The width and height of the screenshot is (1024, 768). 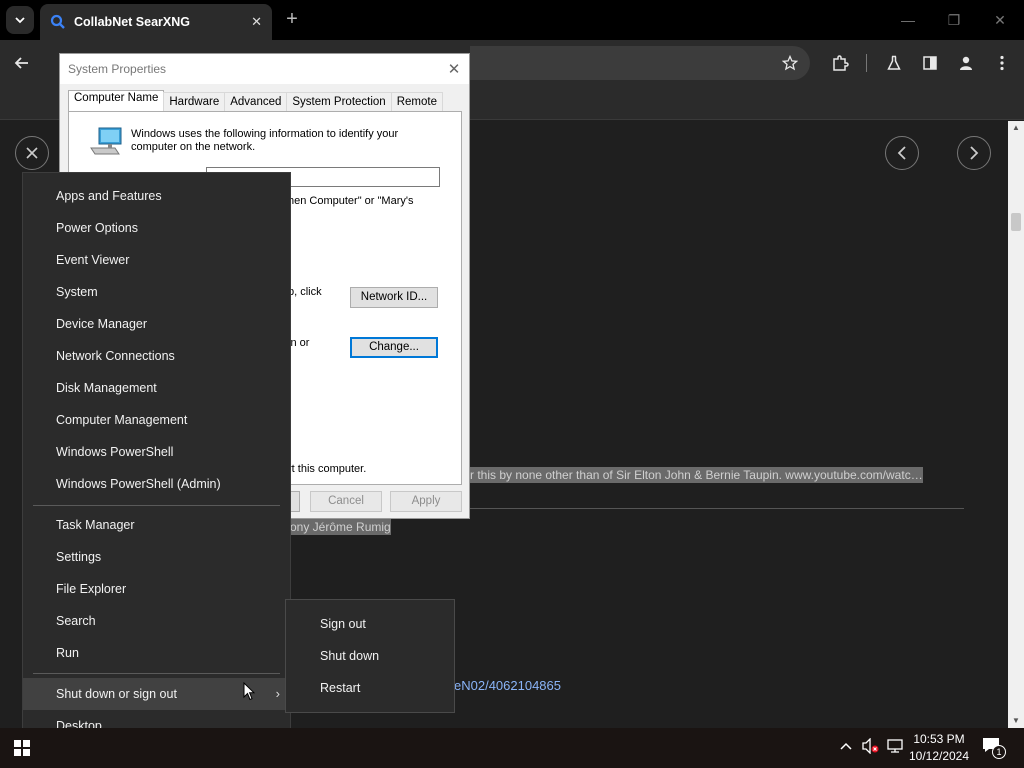 What do you see at coordinates (299, 343) in the screenshot?
I see `rename-hint-text: in or` at bounding box center [299, 343].